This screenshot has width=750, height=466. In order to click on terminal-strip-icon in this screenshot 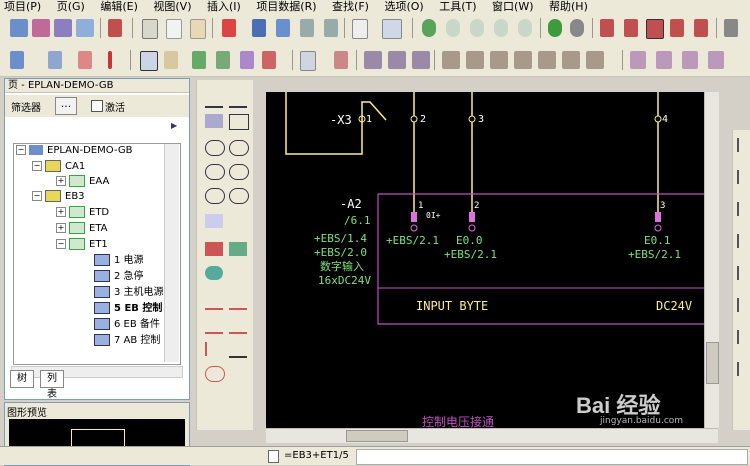, I will do `click(373, 60)`.